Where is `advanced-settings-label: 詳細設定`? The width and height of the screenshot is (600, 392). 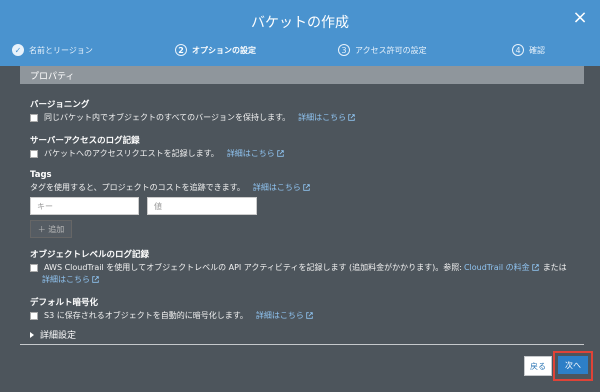
advanced-settings-label: 詳細設定 is located at coordinates (58, 336).